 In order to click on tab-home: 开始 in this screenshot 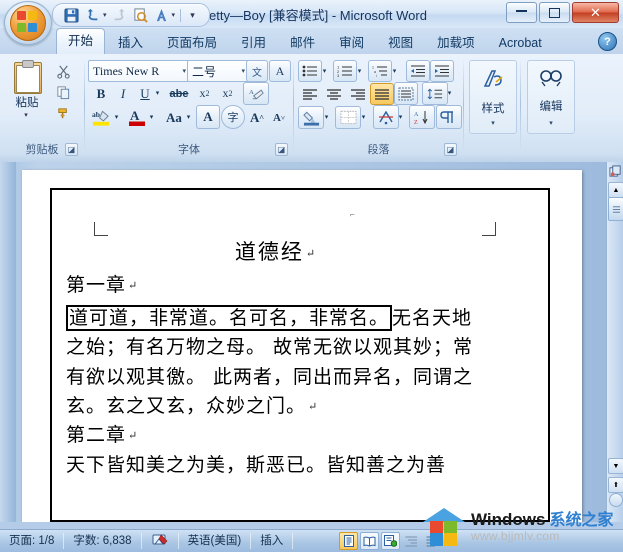, I will do `click(81, 41)`.